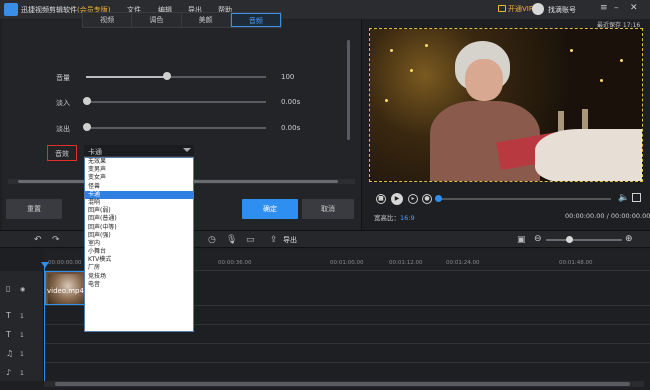 This screenshot has height=390, width=650. Describe the element at coordinates (139, 178) in the screenshot. I see `effect-option: 变女声` at that location.